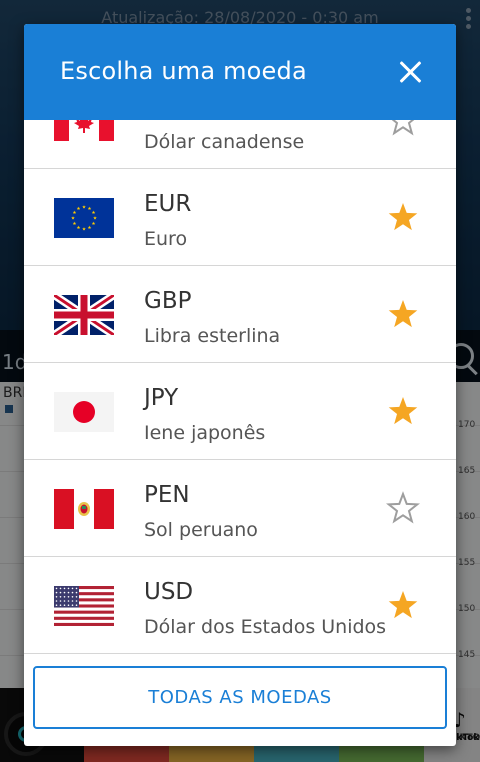 Image resolution: width=480 pixels, height=762 pixels. I want to click on japan-flag-icon, so click(84, 412).